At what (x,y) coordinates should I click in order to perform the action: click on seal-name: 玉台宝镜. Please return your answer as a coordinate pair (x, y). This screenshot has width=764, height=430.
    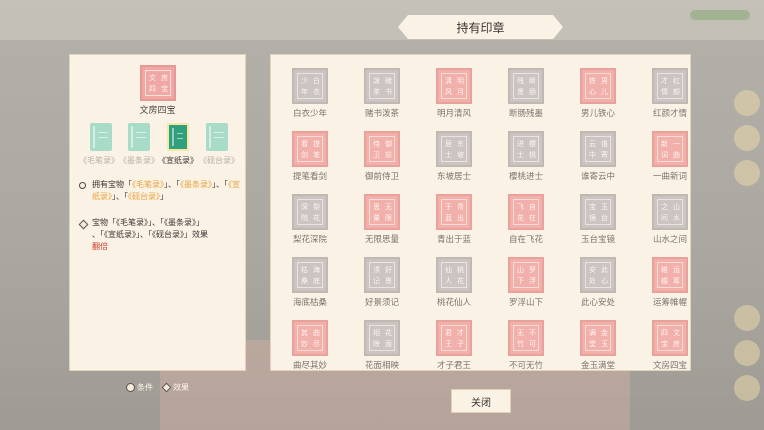
    Looking at the image, I should click on (597, 240).